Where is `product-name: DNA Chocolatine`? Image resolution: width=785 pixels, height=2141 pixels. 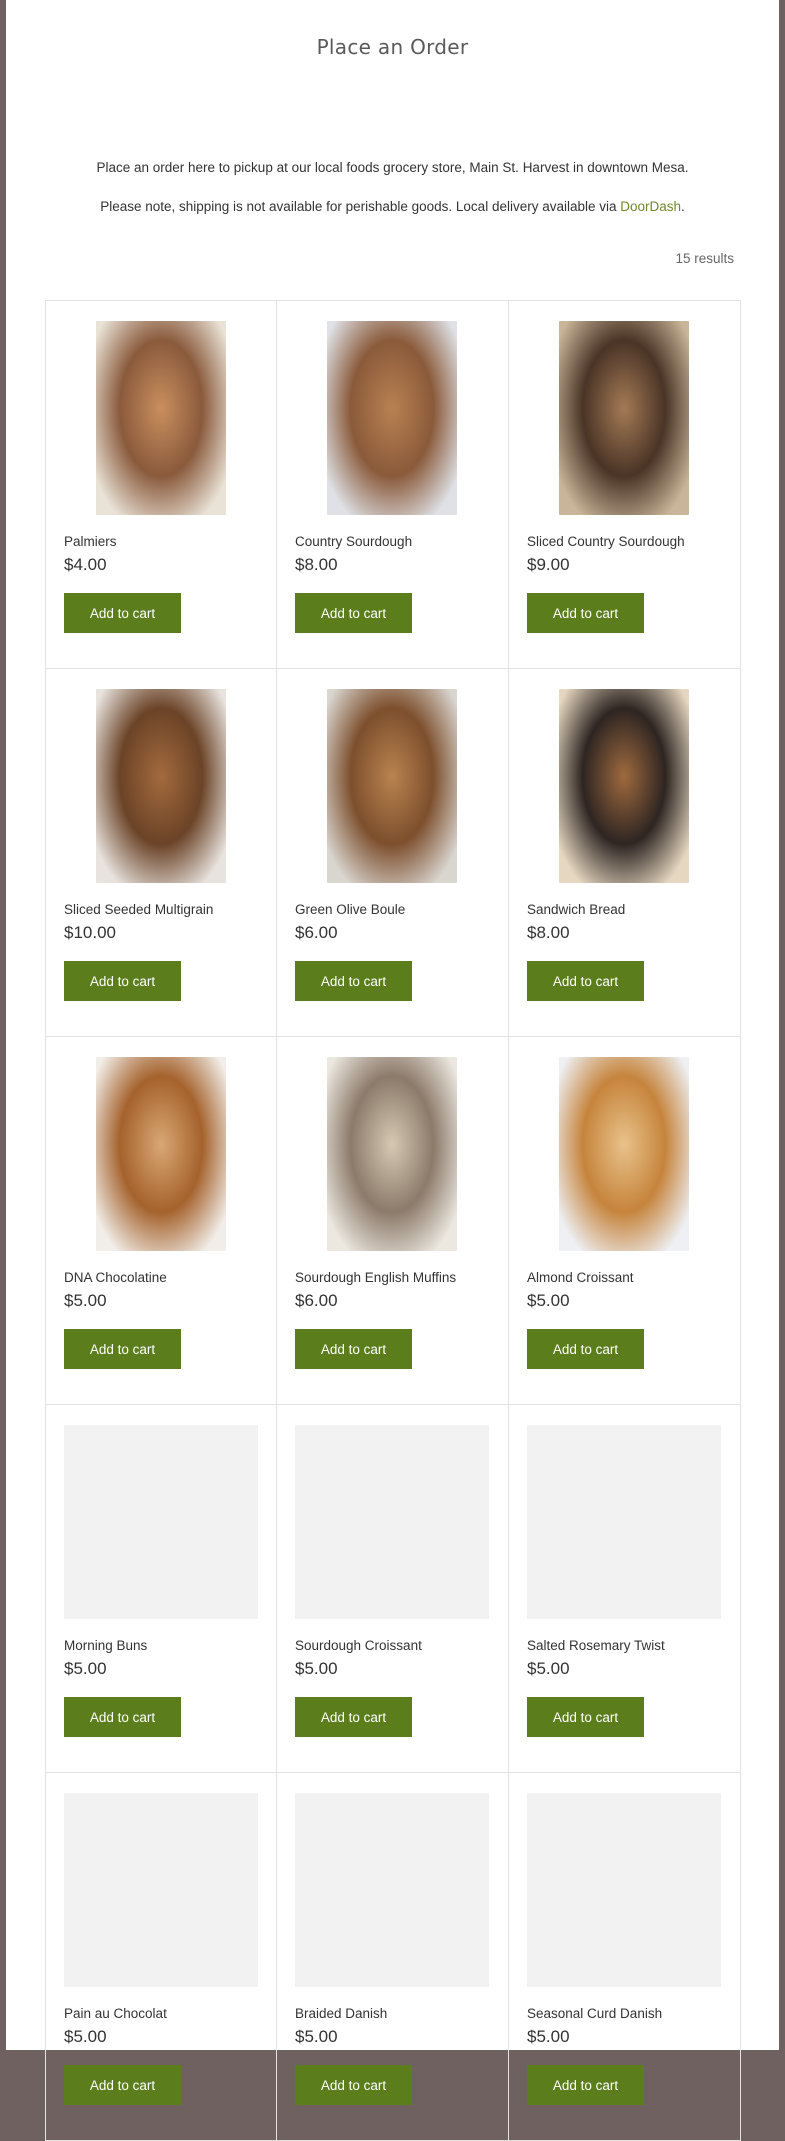 product-name: DNA Chocolatine is located at coordinates (115, 1277).